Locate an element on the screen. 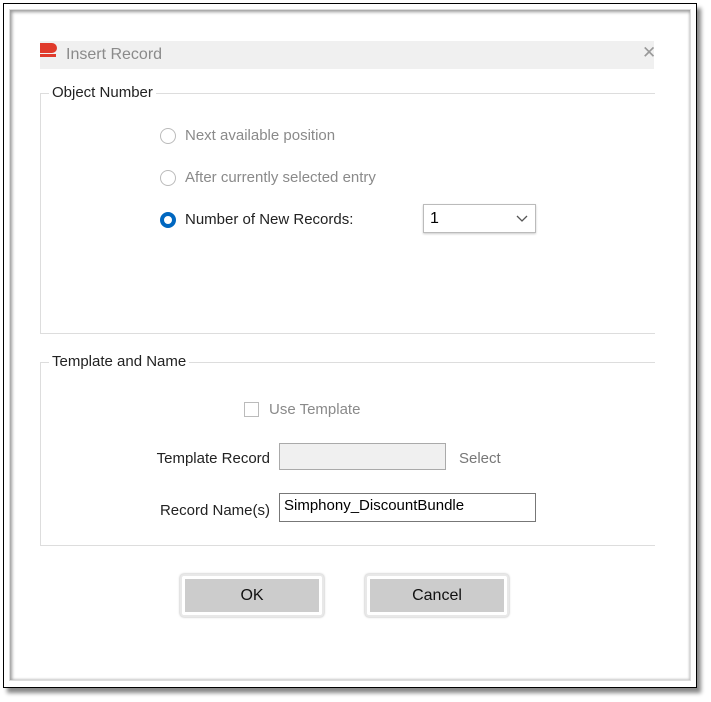 Image resolution: width=711 pixels, height=702 pixels. select-template-link: Select is located at coordinates (480, 458).